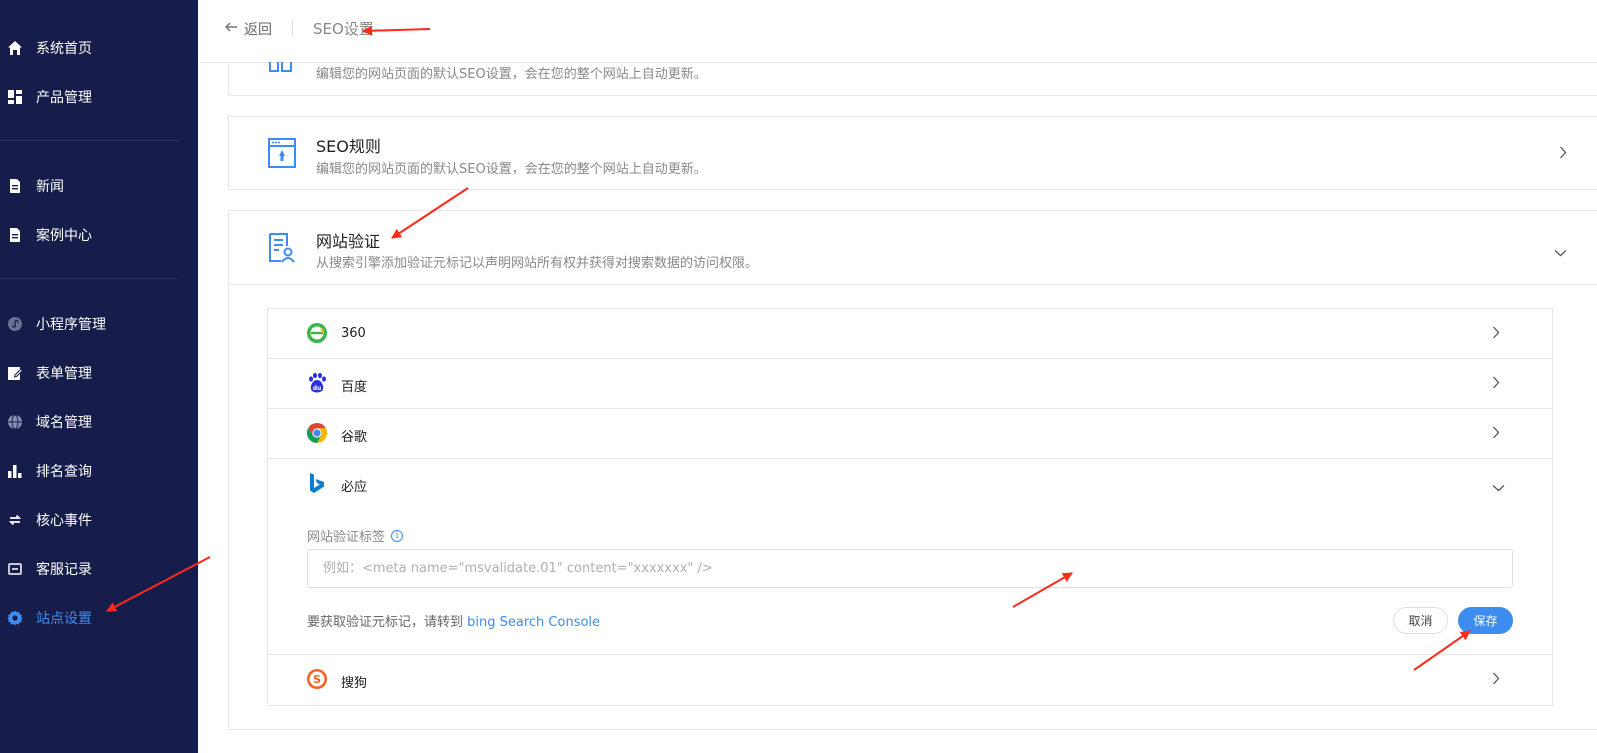 This screenshot has width=1597, height=753. I want to click on certificate-user-icon, so click(281, 250).